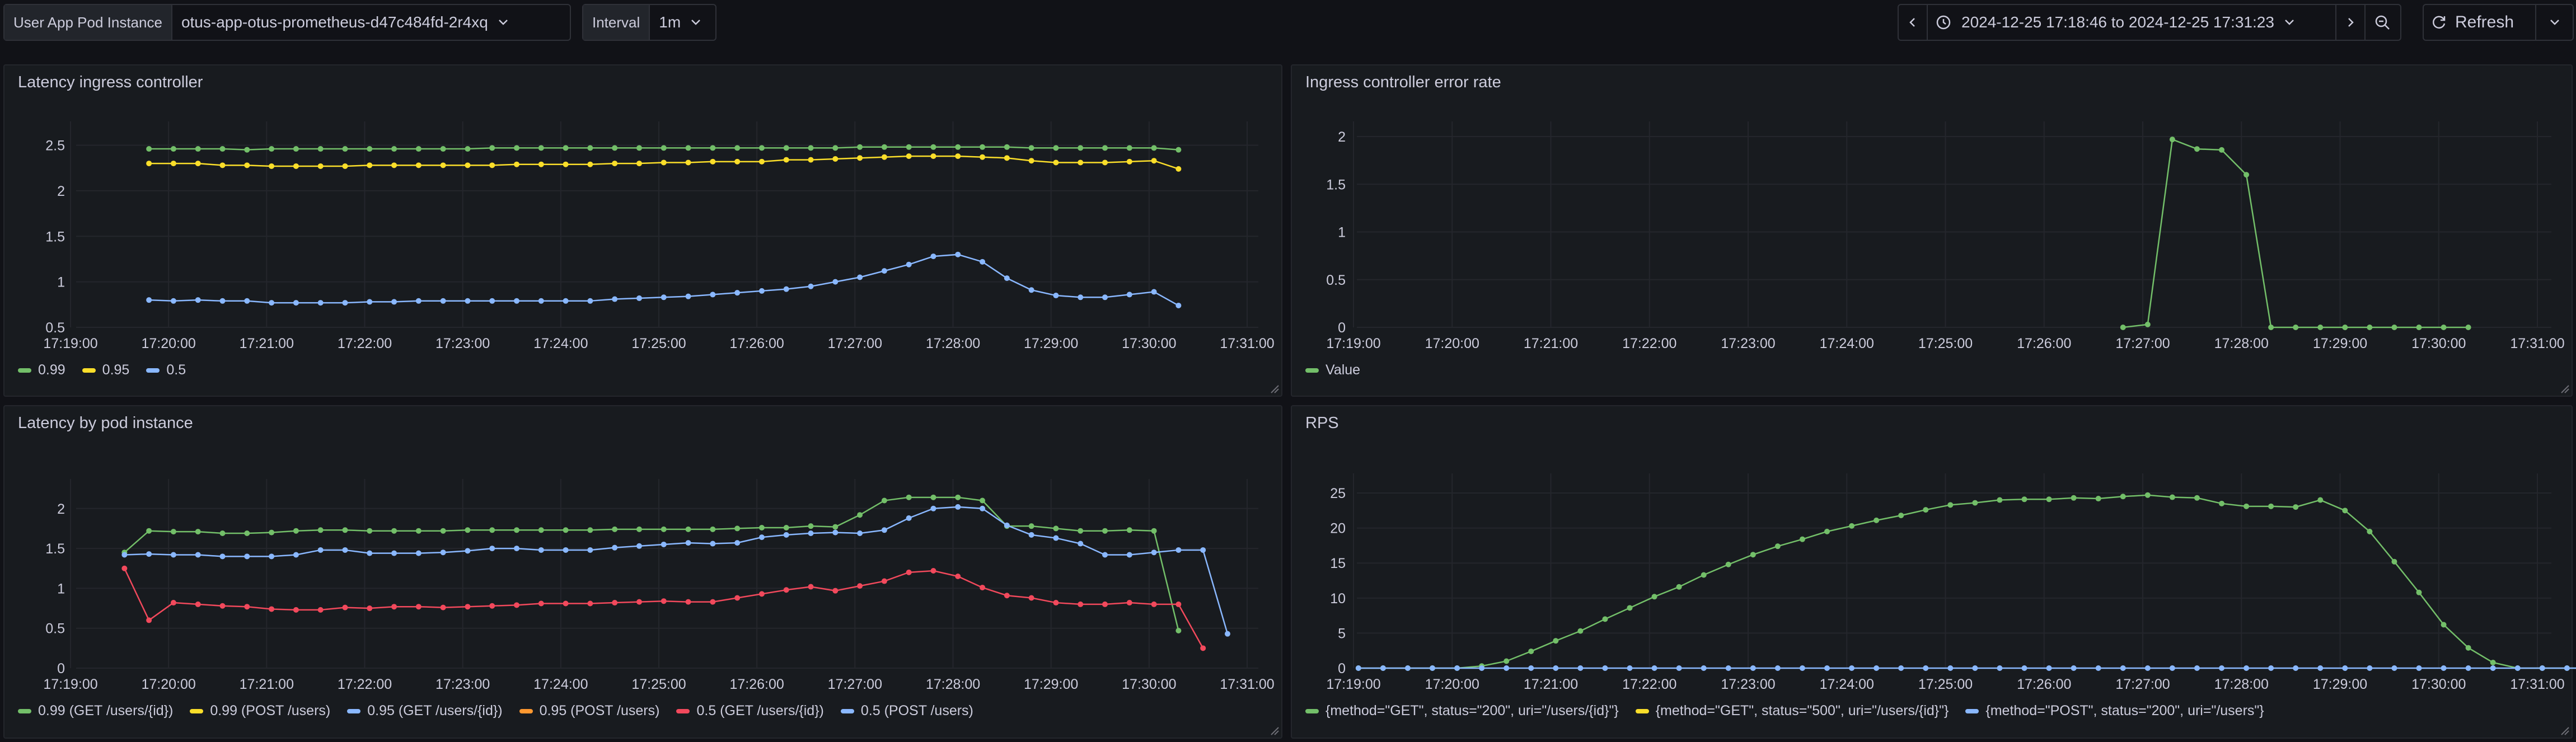  I want to click on interval-variable: Interval 1m, so click(649, 22).